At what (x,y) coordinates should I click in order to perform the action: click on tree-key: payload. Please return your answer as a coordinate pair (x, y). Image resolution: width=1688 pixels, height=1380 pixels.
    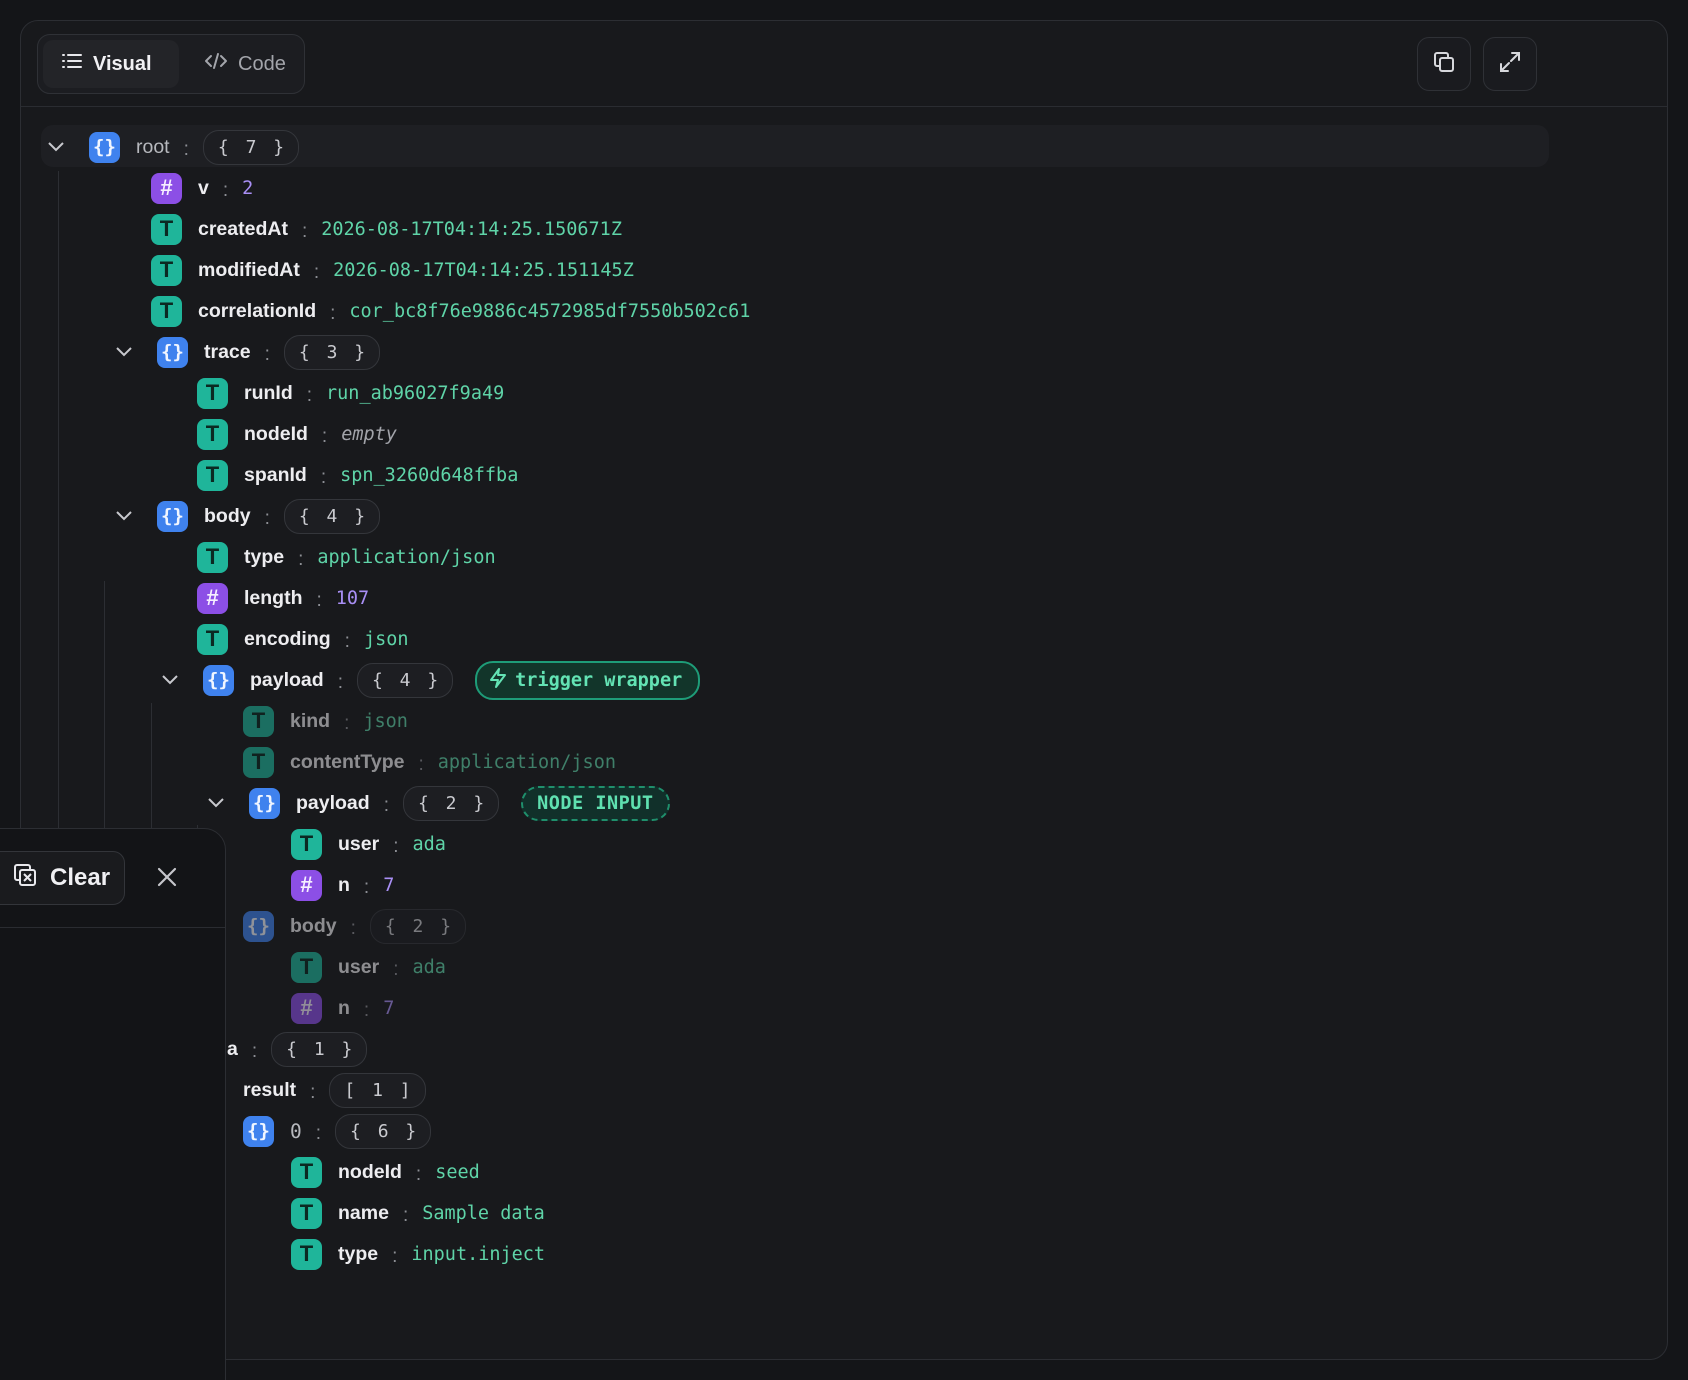
    Looking at the image, I should click on (333, 802).